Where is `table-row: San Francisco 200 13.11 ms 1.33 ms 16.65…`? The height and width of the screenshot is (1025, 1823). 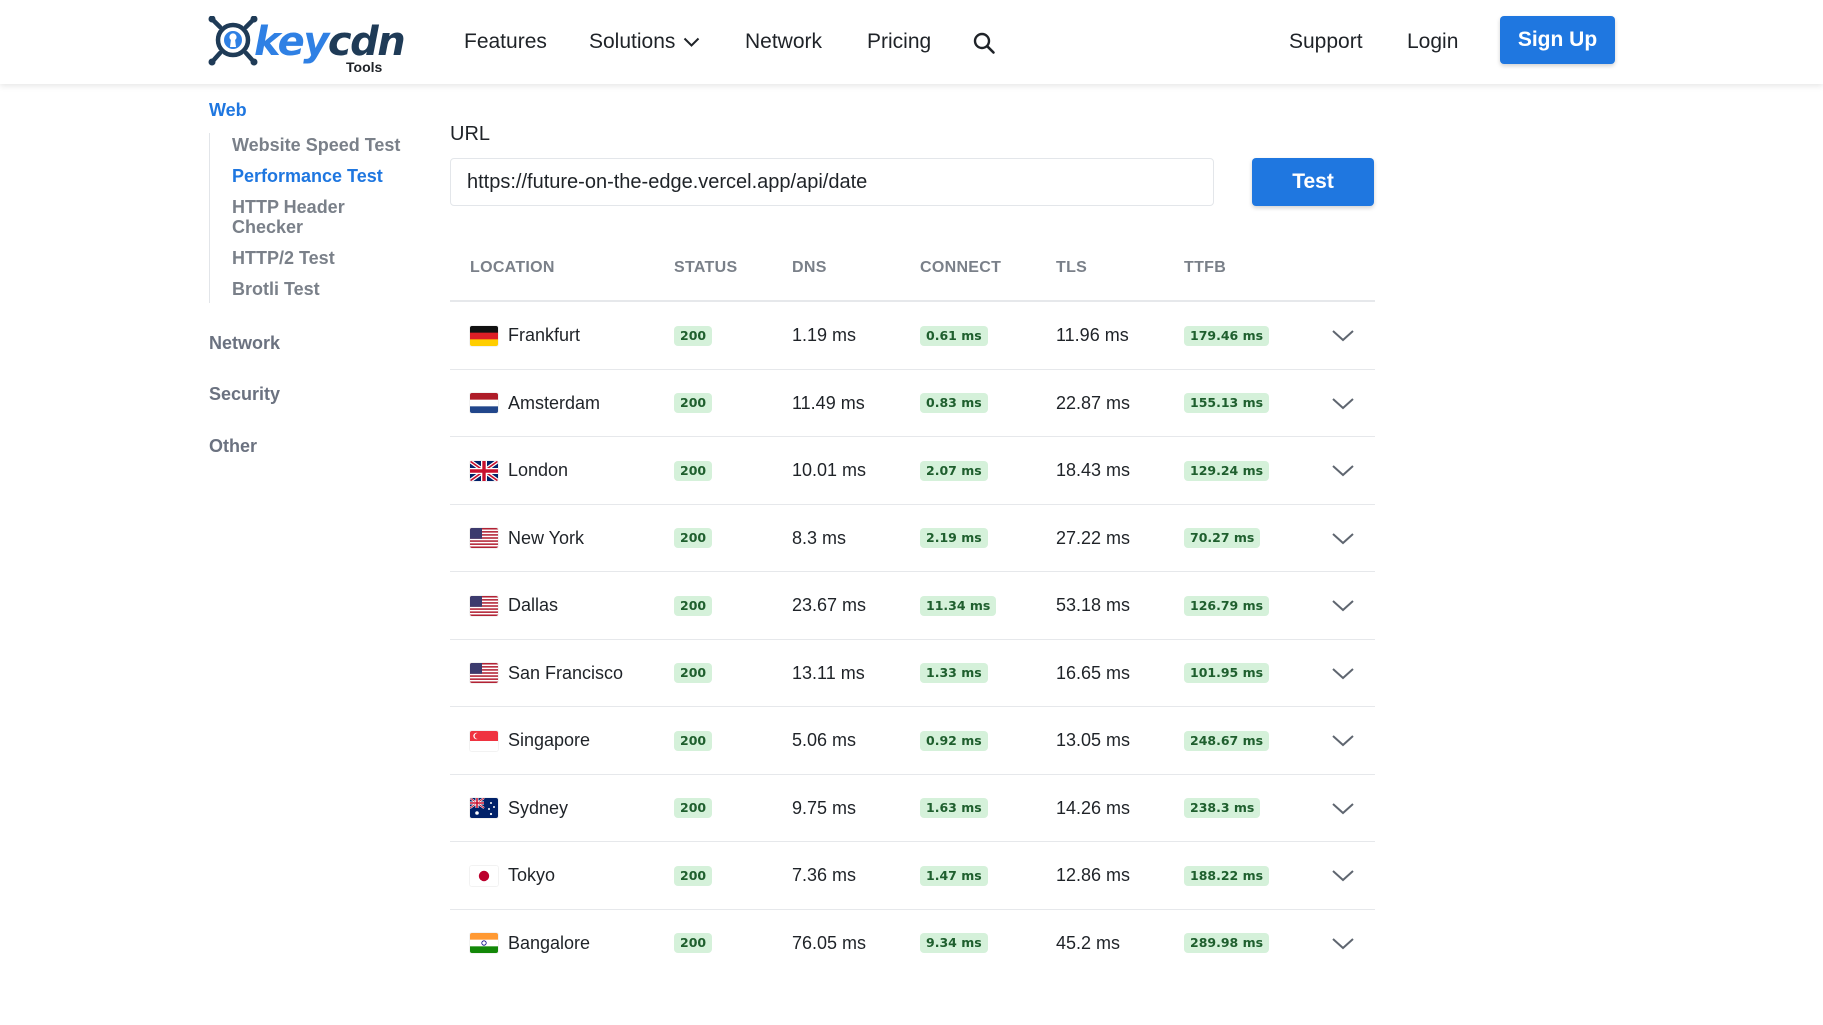
table-row: San Francisco 200 13.11 ms 1.33 ms 16.65… is located at coordinates (912, 673).